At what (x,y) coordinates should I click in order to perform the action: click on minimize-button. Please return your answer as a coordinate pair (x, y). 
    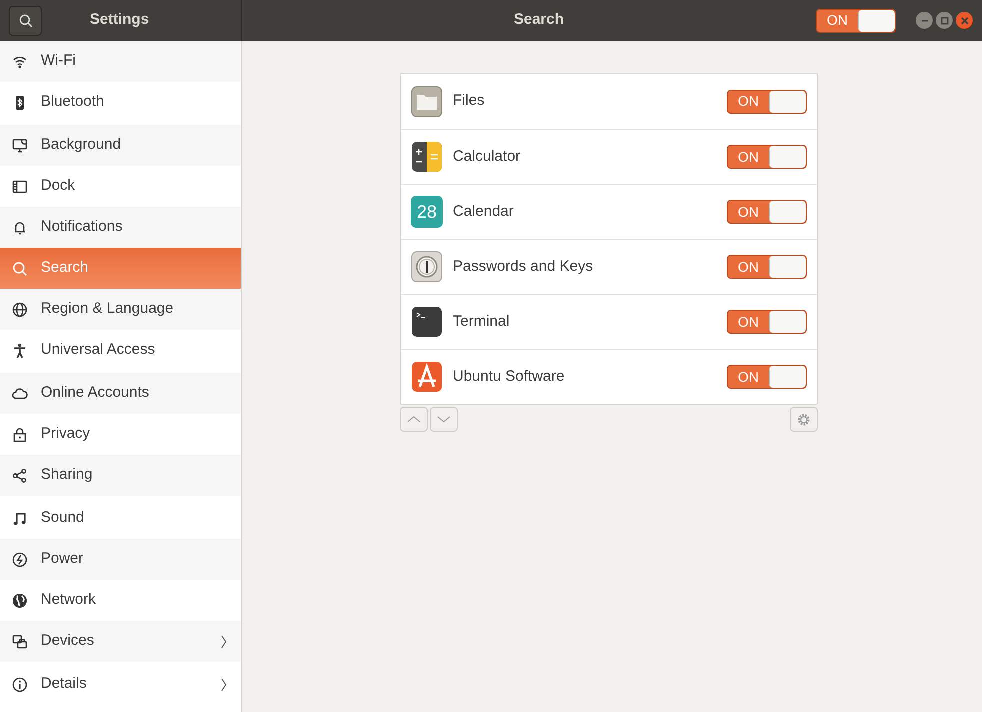
    Looking at the image, I should click on (924, 20).